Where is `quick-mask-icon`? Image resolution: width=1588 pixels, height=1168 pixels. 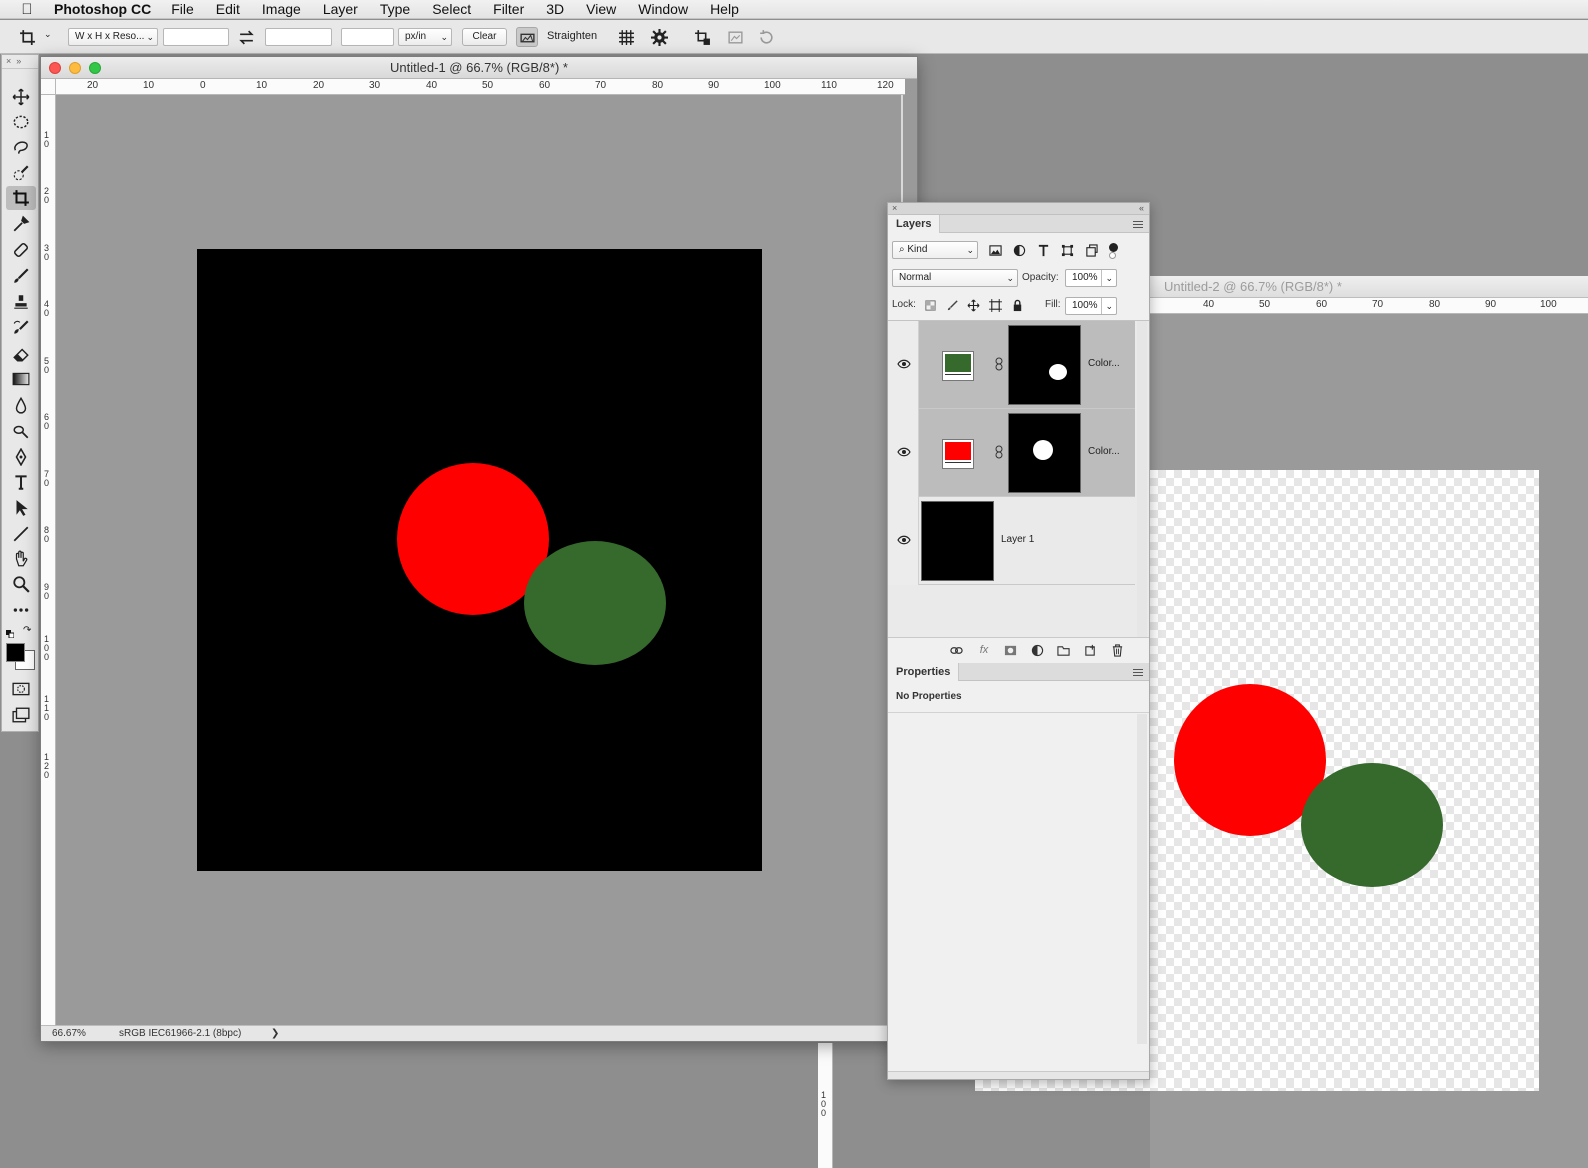
quick-mask-icon is located at coordinates (21, 689).